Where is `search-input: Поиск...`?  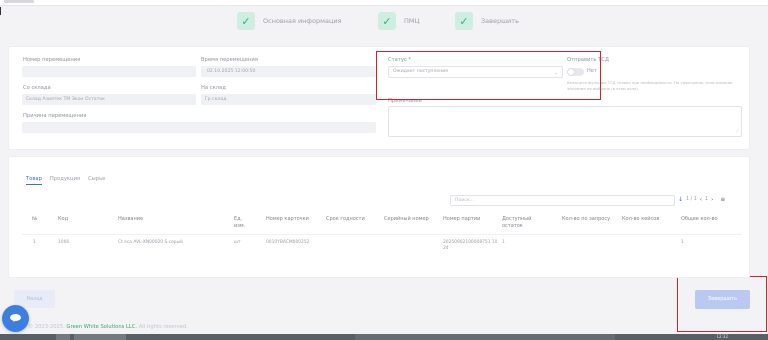
search-input: Поиск... is located at coordinates (562, 200).